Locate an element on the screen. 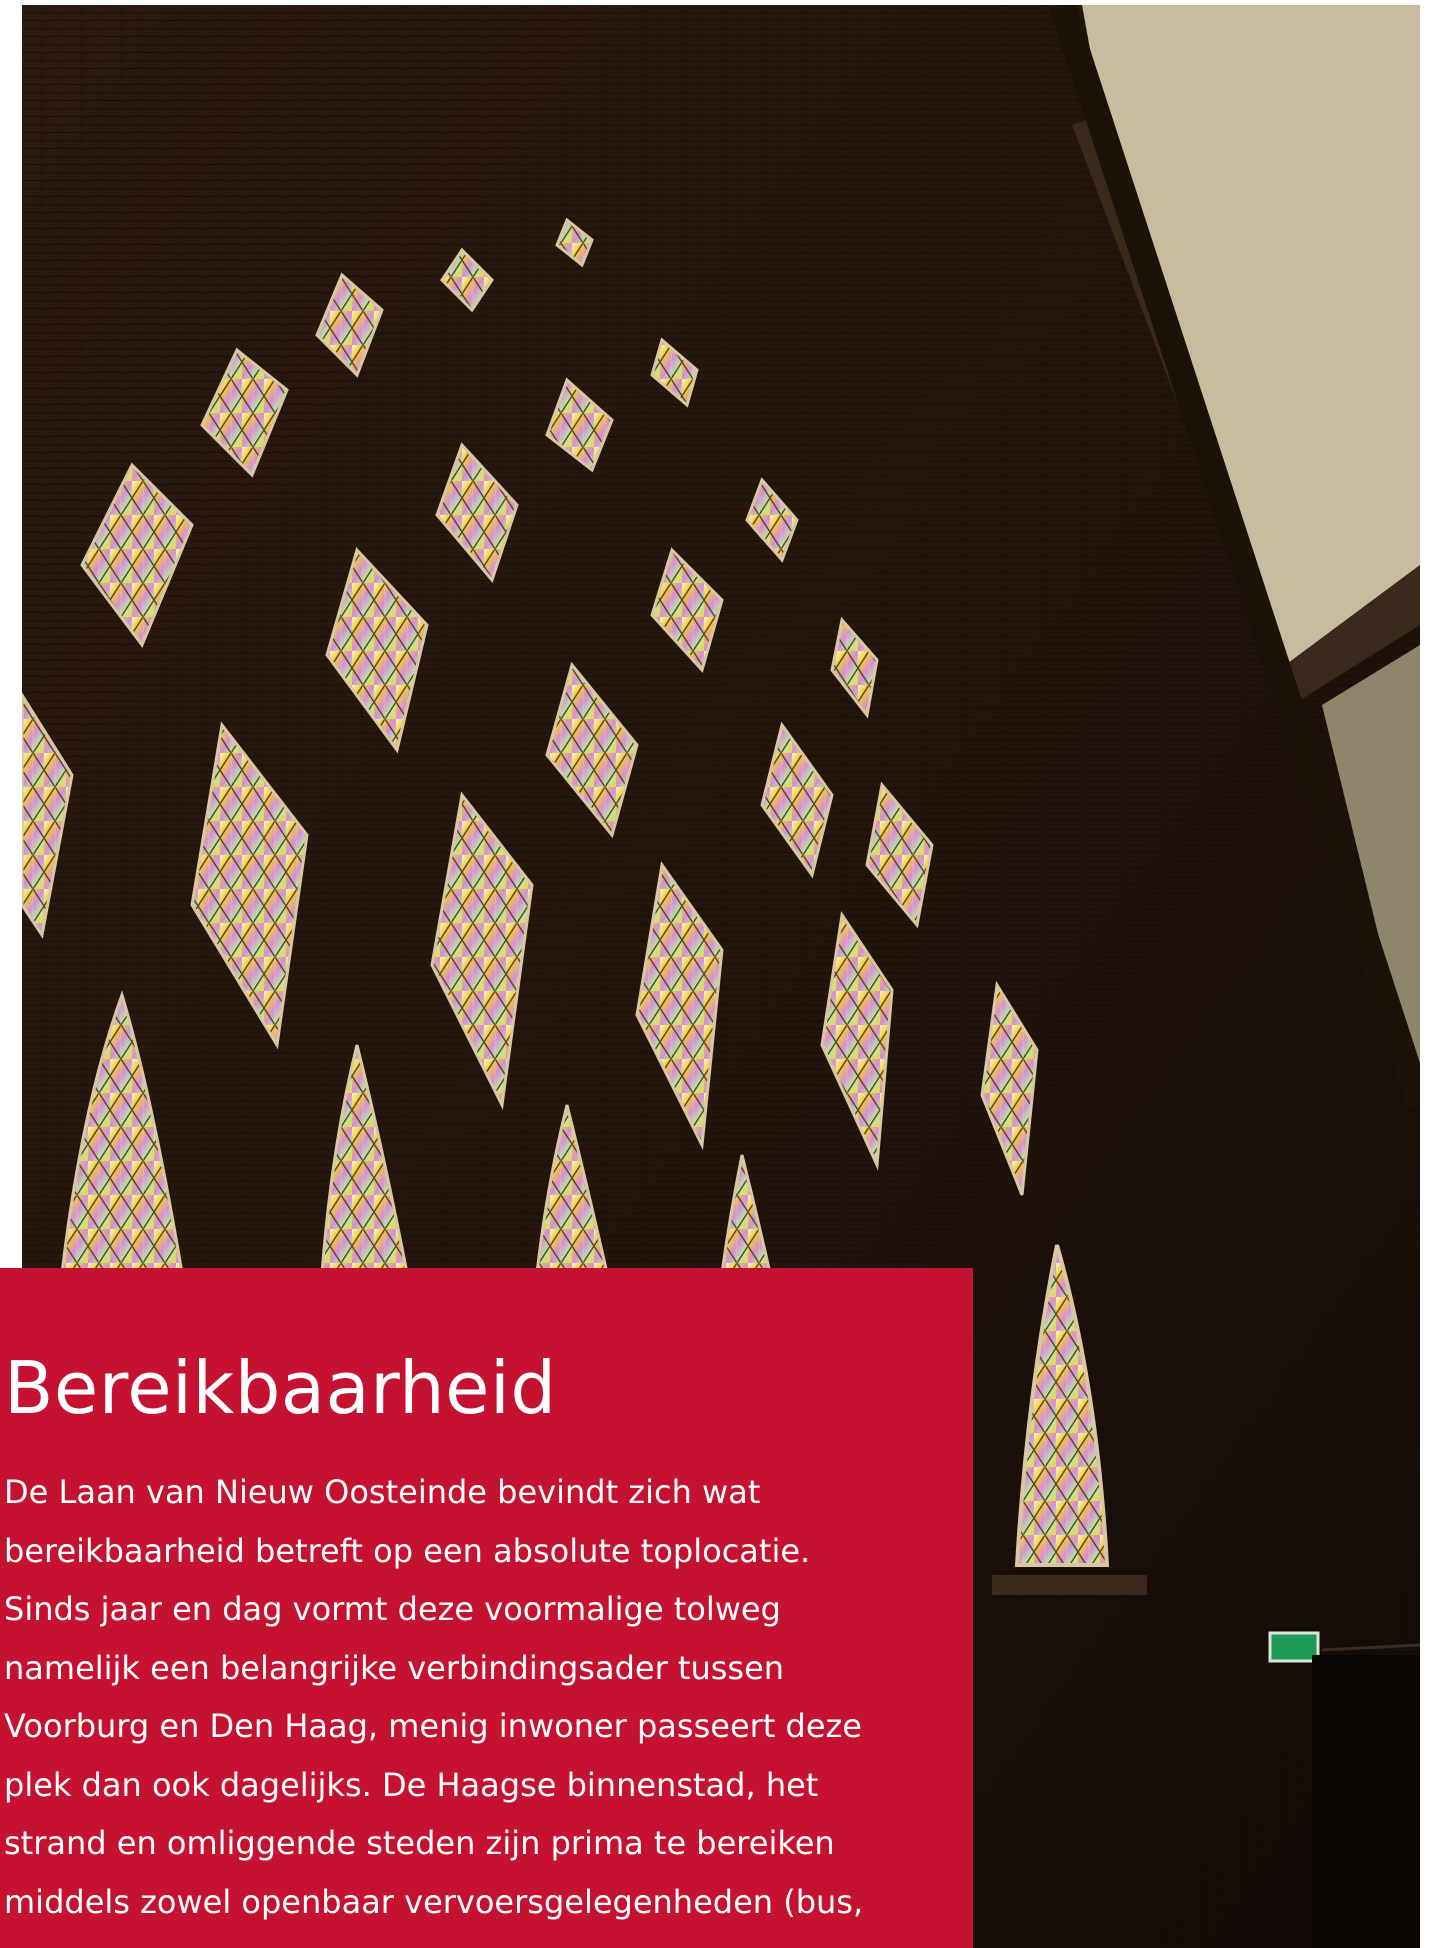 Image resolution: width=1433 pixels, height=1948 pixels. section-title: Bereikbaarheid is located at coordinates (280, 1388).